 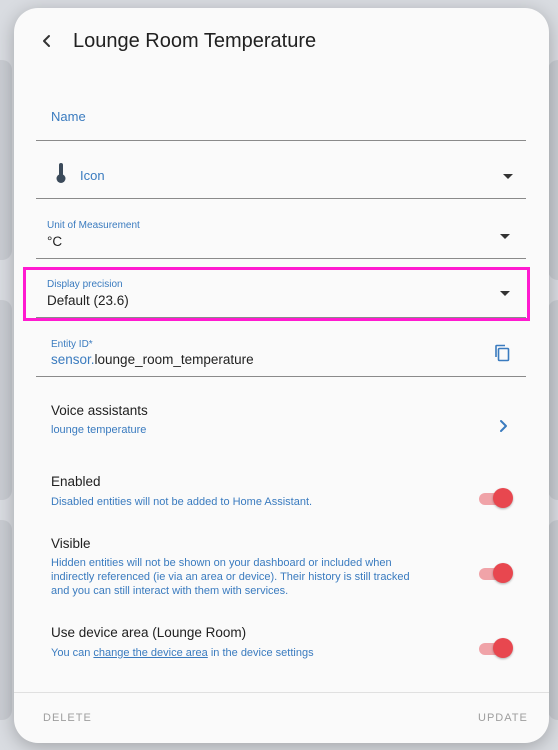 I want to click on icon-label: Icon, so click(x=92, y=175).